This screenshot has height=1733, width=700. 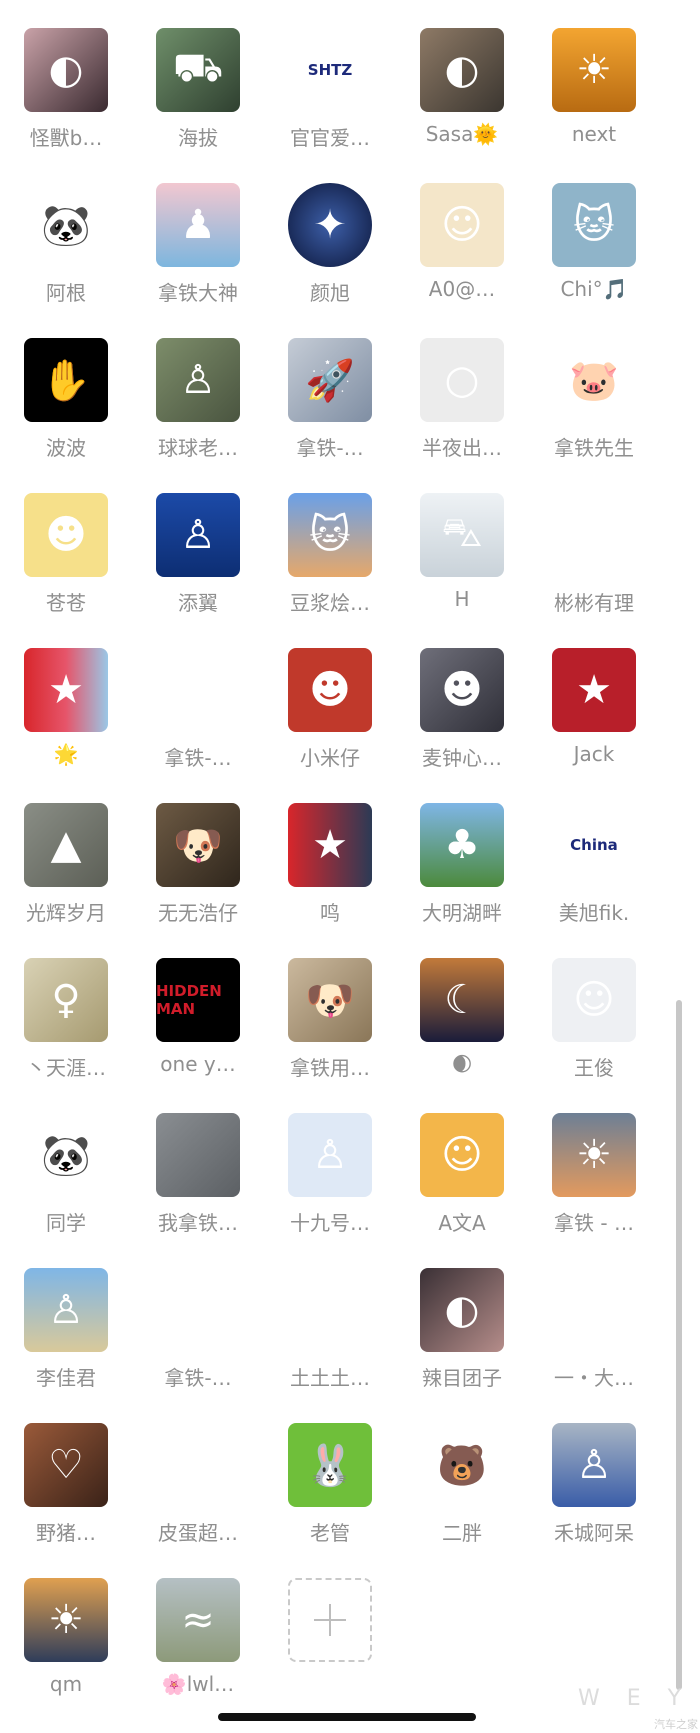 I want to click on member-avatar: SHTZ, so click(x=330, y=70).